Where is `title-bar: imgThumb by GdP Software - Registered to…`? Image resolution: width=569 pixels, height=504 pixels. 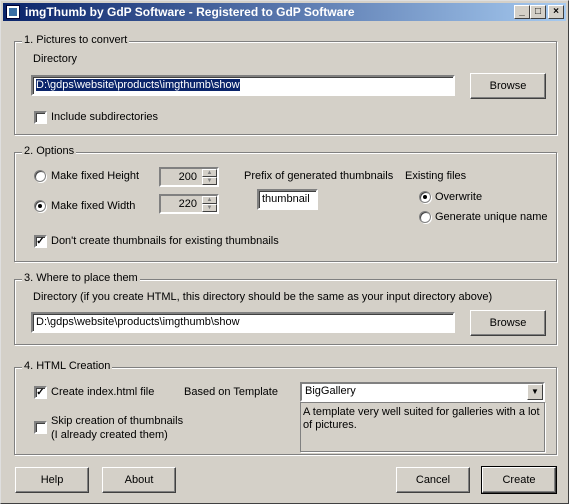
title-bar: imgThumb by GdP Software - Registered to… is located at coordinates (284, 12).